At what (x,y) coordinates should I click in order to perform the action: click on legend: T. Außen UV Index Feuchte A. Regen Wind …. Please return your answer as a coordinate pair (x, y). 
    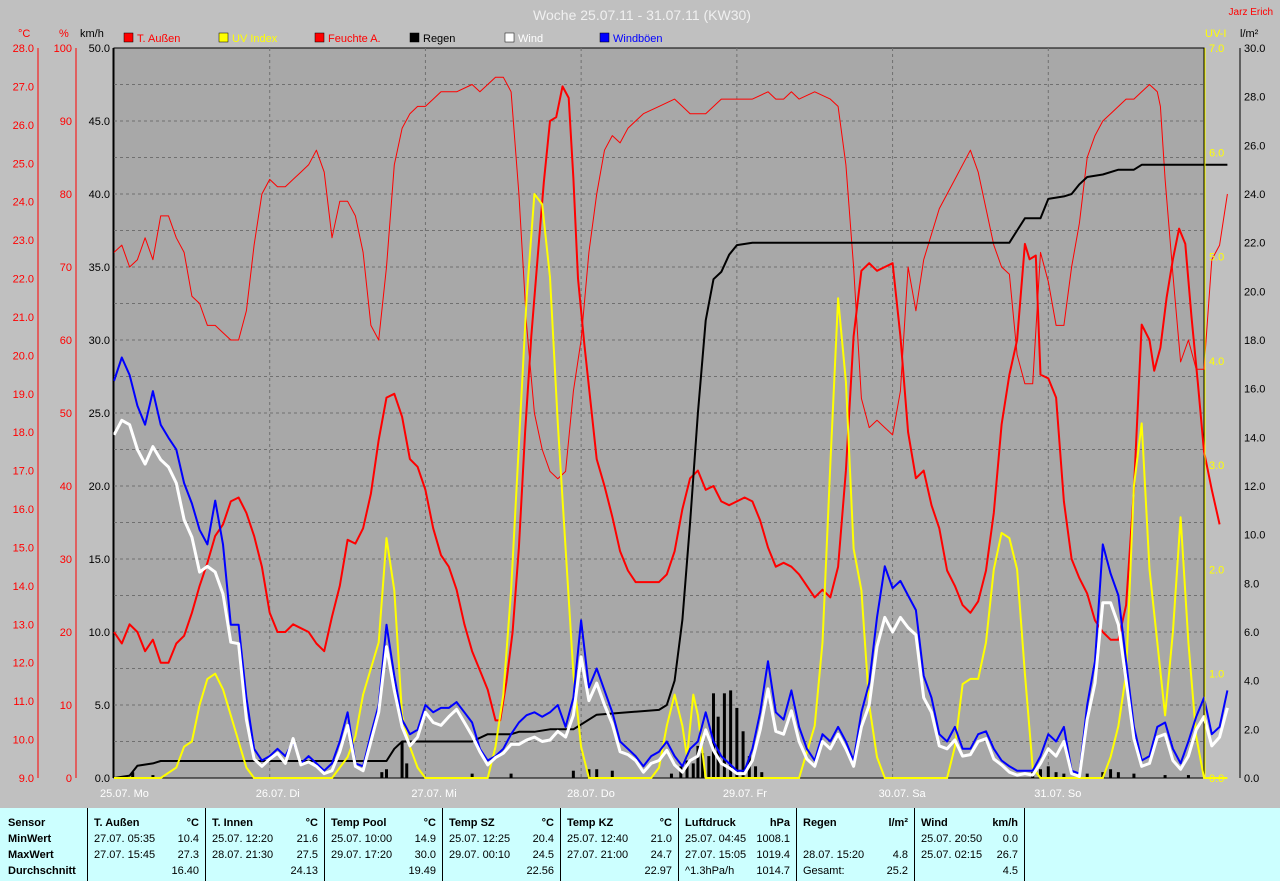
    Looking at the image, I should click on (393, 38).